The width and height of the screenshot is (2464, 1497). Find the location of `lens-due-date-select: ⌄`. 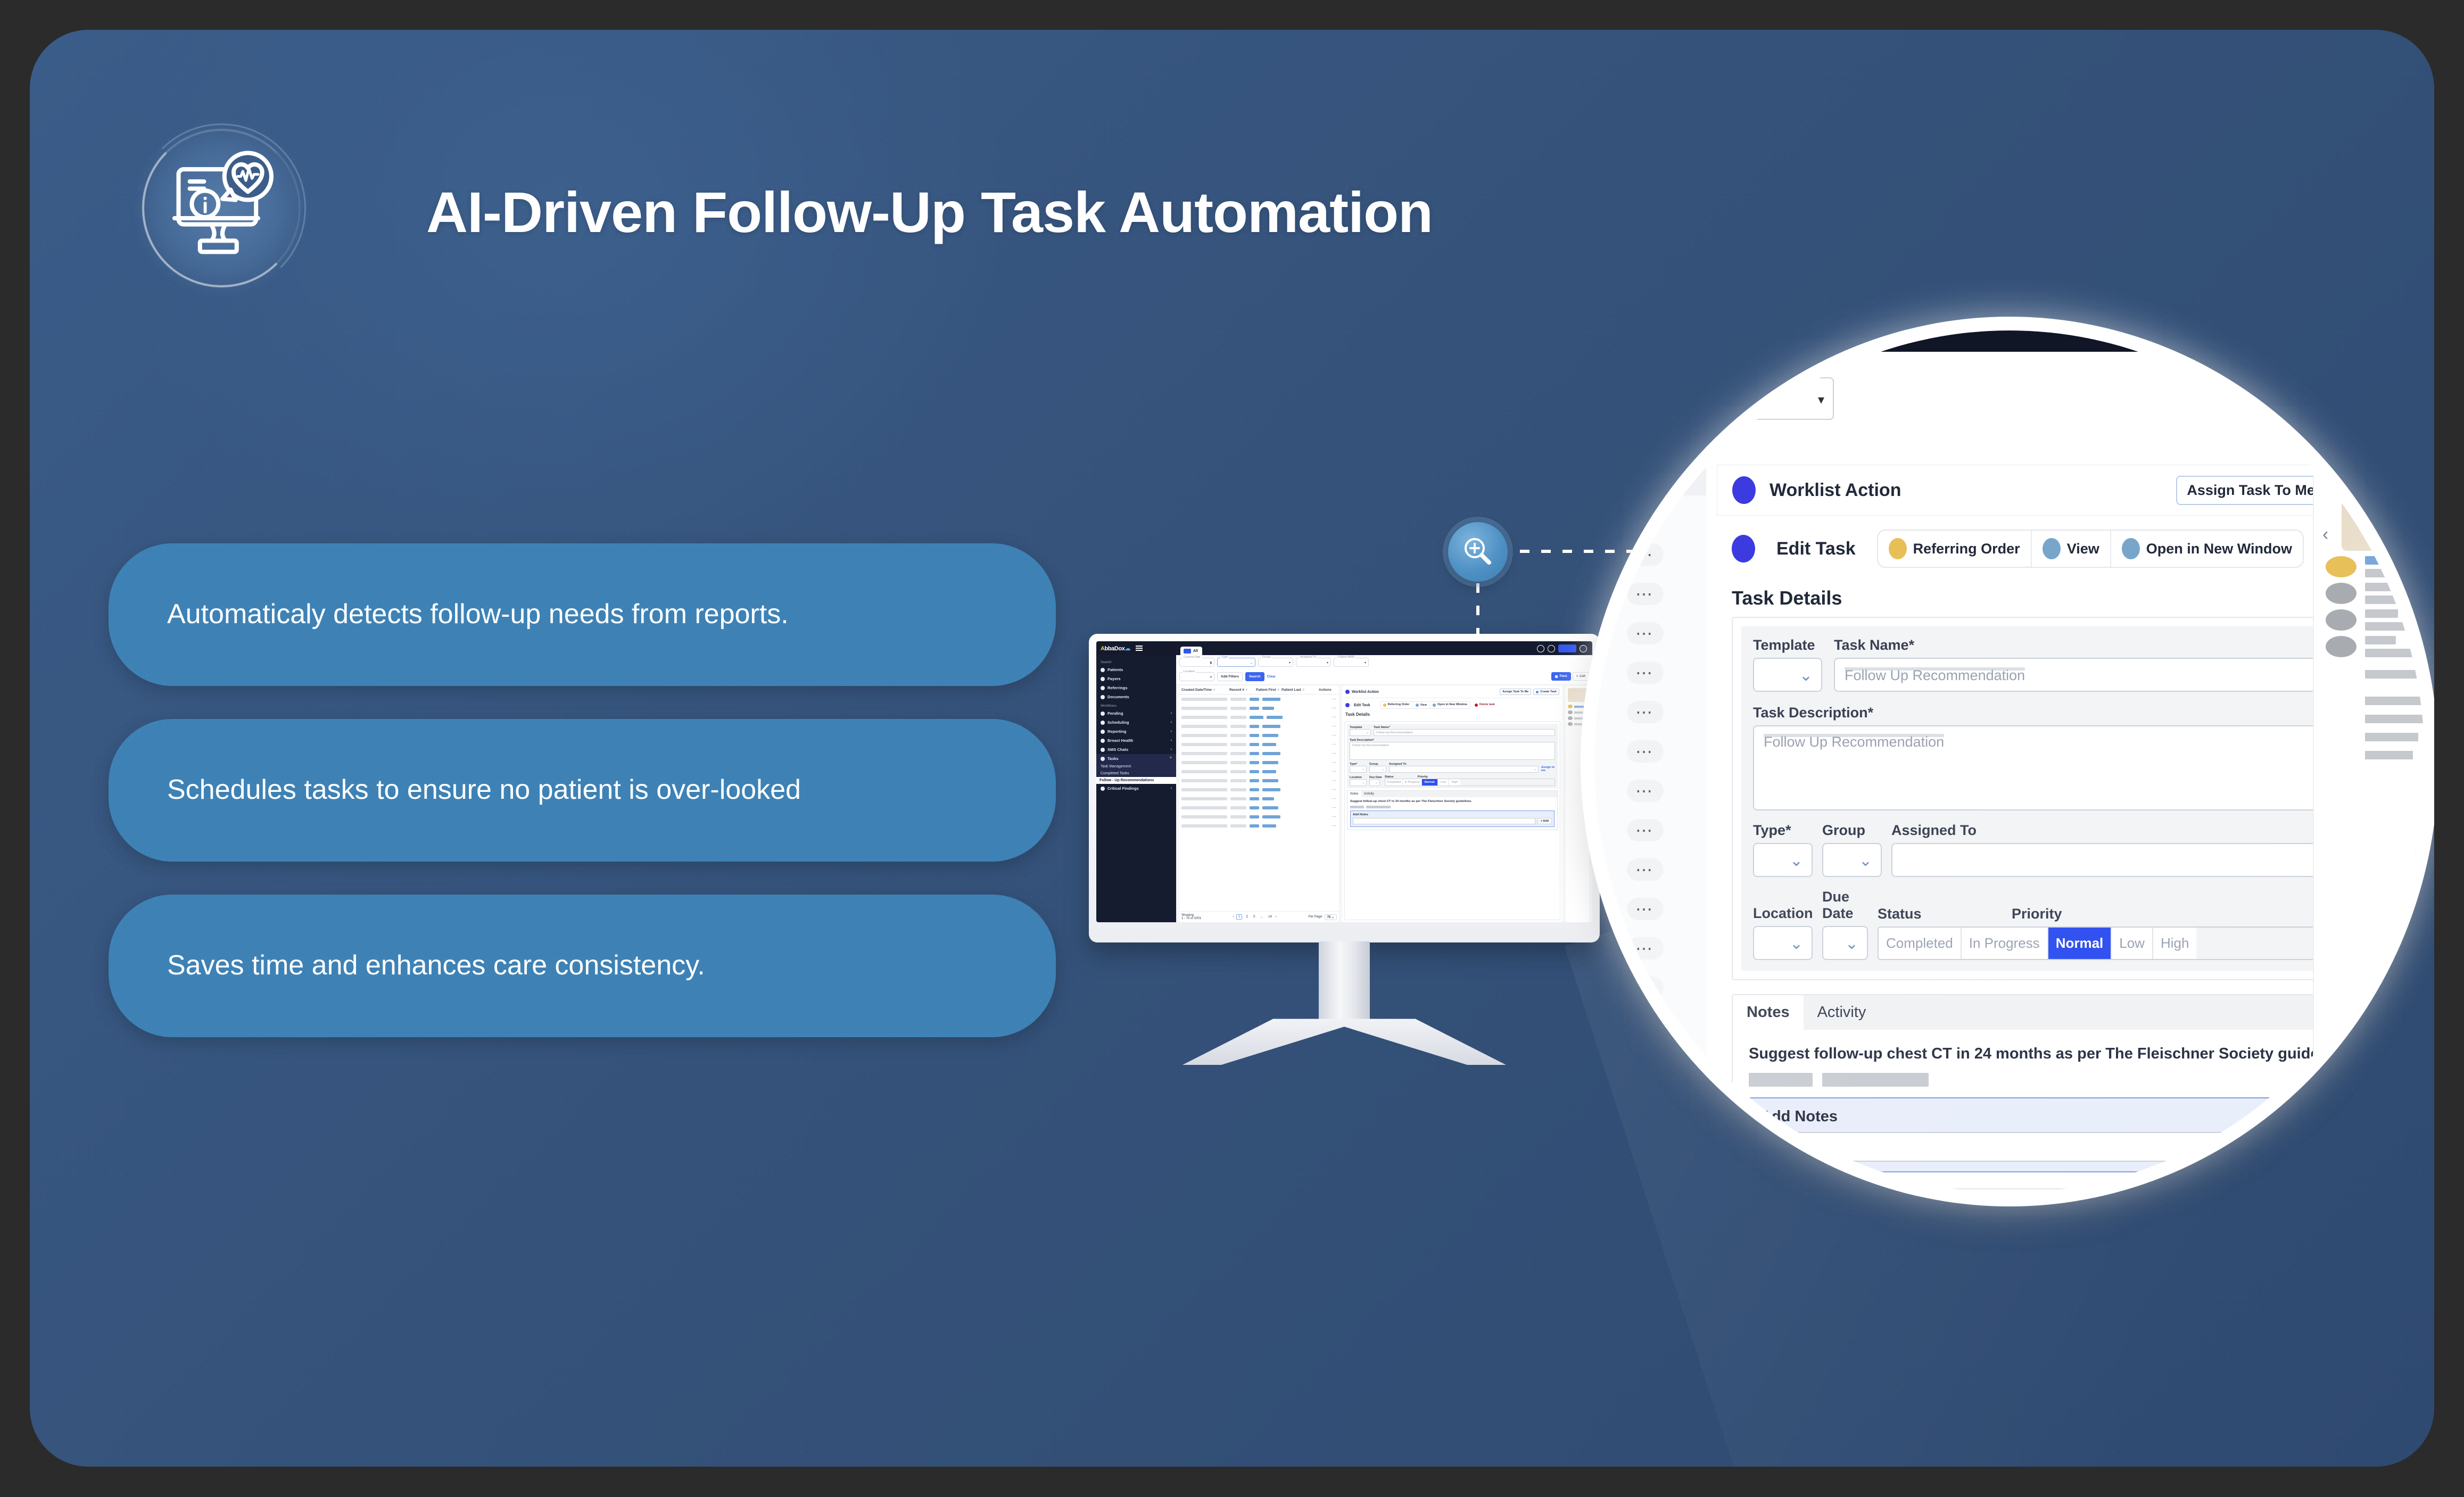

lens-due-date-select: ⌄ is located at coordinates (1845, 943).